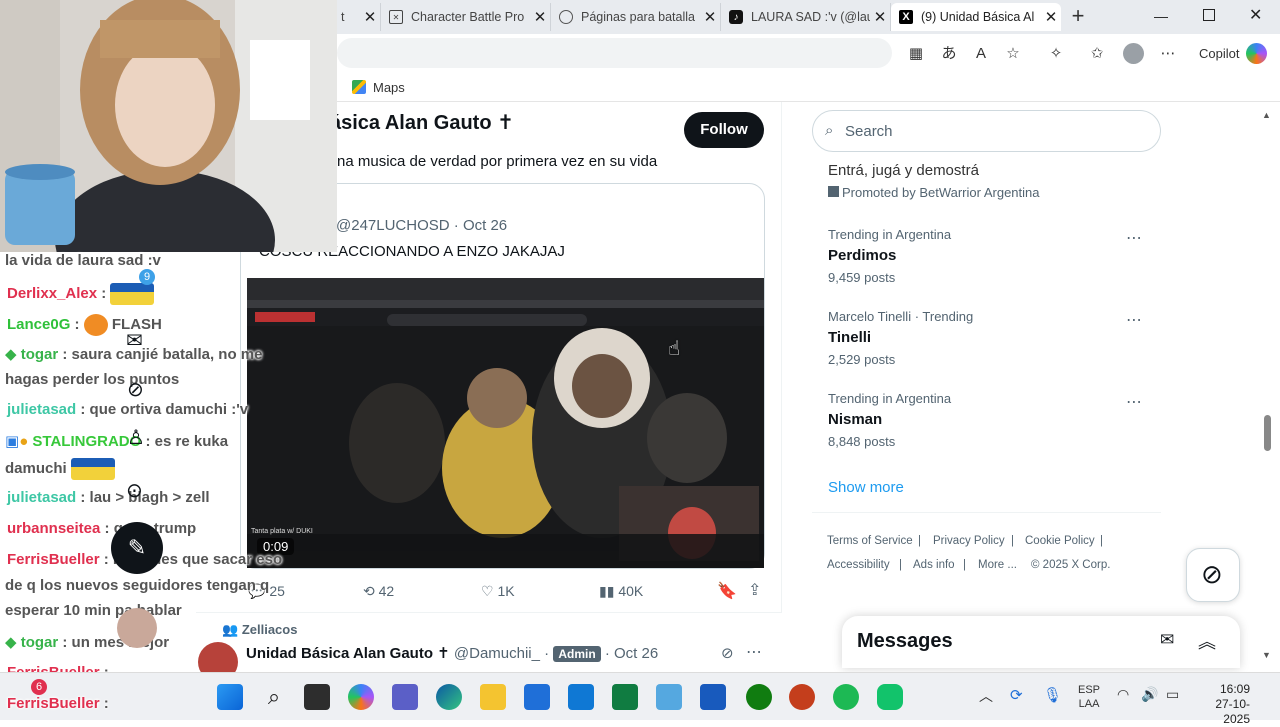 This screenshot has height=727, width=1280. What do you see at coordinates (810, 17) in the screenshot?
I see `tab-title: LAURA SAD :'v (@lau` at bounding box center [810, 17].